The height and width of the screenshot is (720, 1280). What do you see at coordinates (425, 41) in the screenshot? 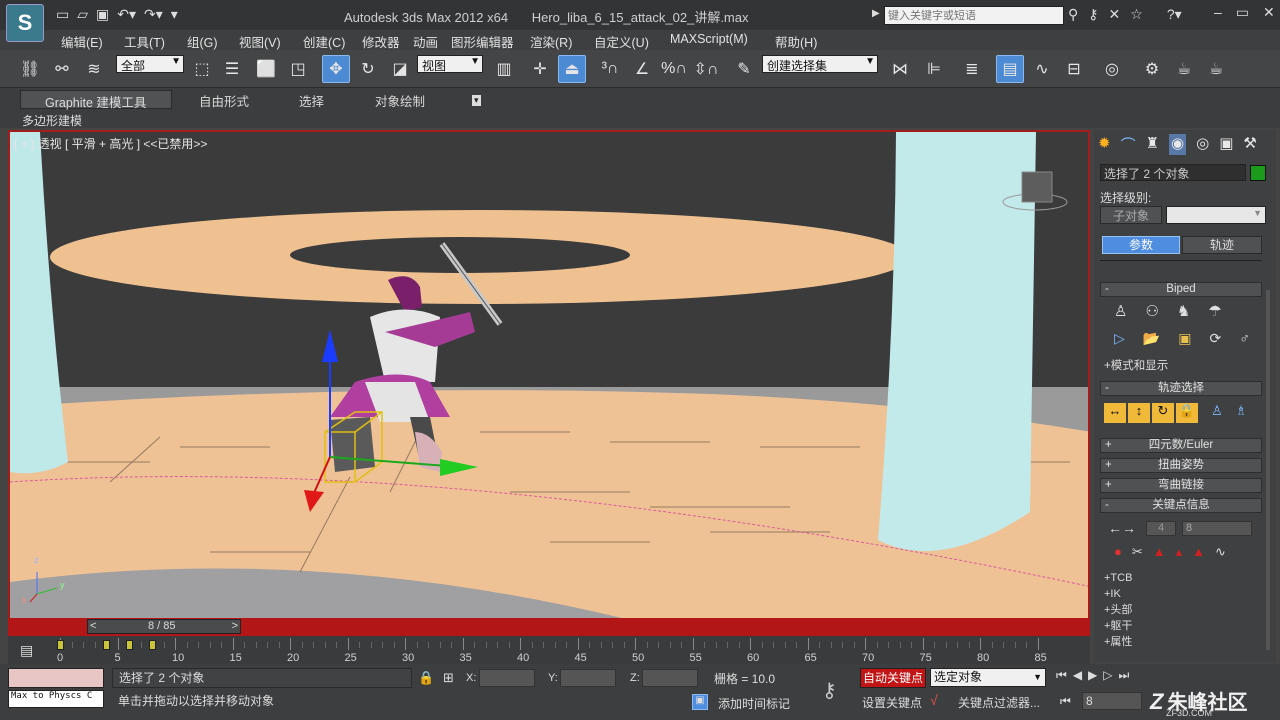
I see `menu-animation: 动画` at bounding box center [425, 41].